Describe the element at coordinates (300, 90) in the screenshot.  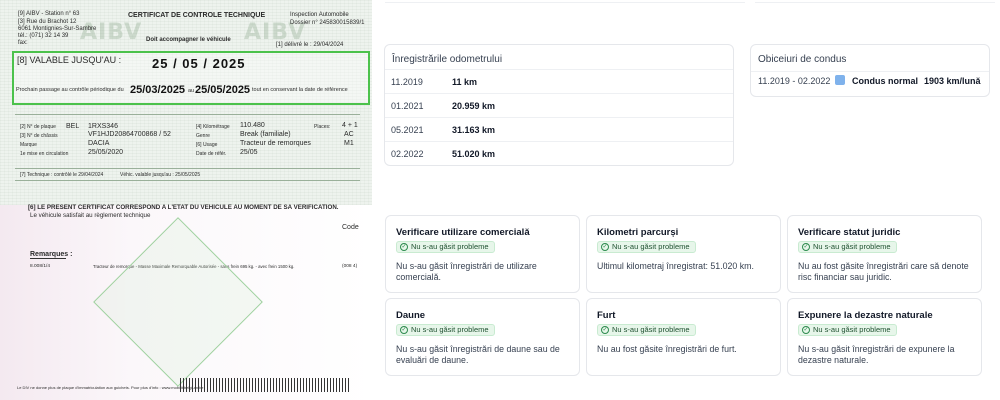
I see `next-inspection-tail: tout en conservant la date de référence` at that location.